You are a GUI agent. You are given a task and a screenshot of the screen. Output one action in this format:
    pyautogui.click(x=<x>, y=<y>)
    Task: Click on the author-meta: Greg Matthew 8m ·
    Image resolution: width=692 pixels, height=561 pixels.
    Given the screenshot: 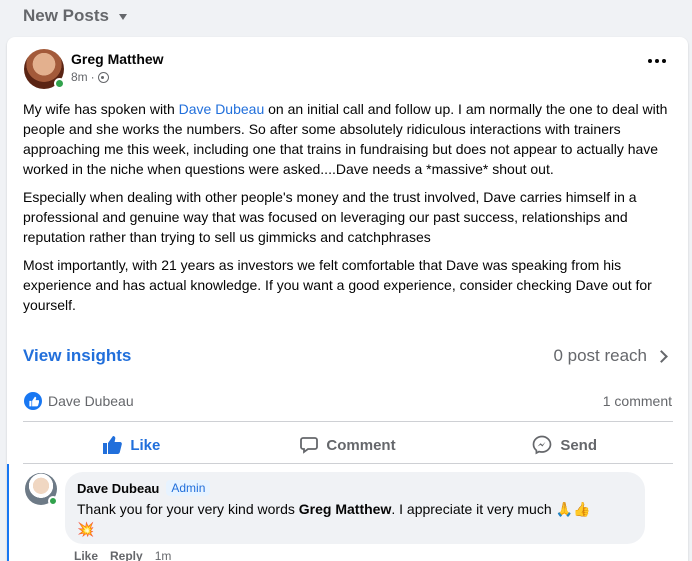 What is the action you would take?
    pyautogui.click(x=117, y=69)
    